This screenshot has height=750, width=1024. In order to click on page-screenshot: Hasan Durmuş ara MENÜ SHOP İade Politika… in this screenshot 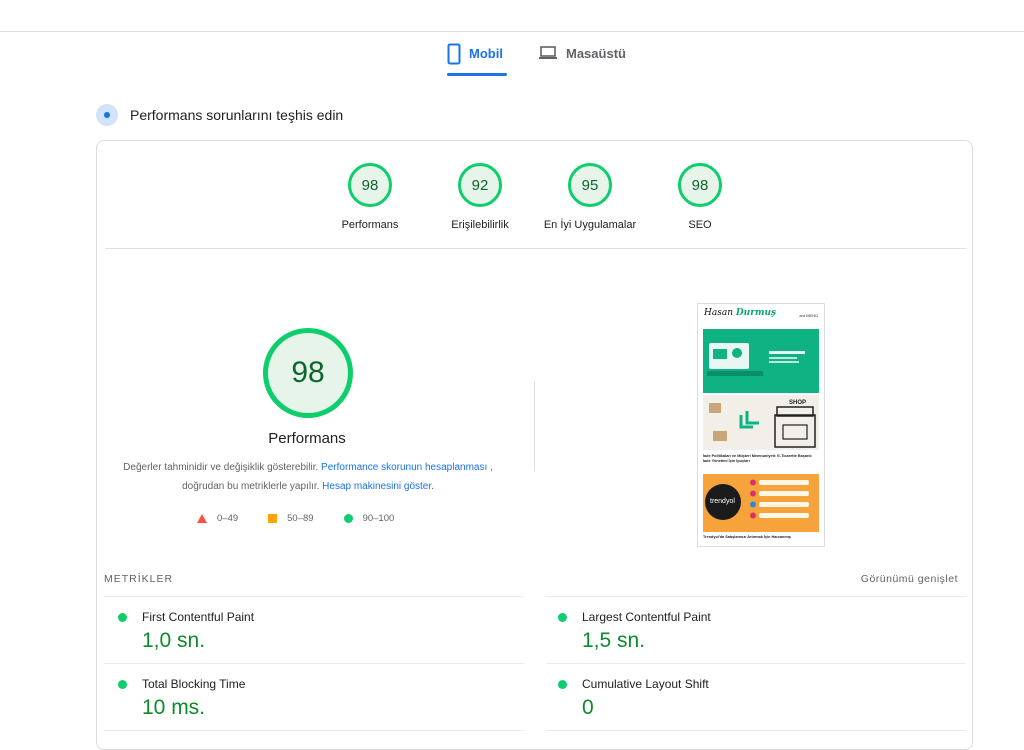, I will do `click(761, 425)`.